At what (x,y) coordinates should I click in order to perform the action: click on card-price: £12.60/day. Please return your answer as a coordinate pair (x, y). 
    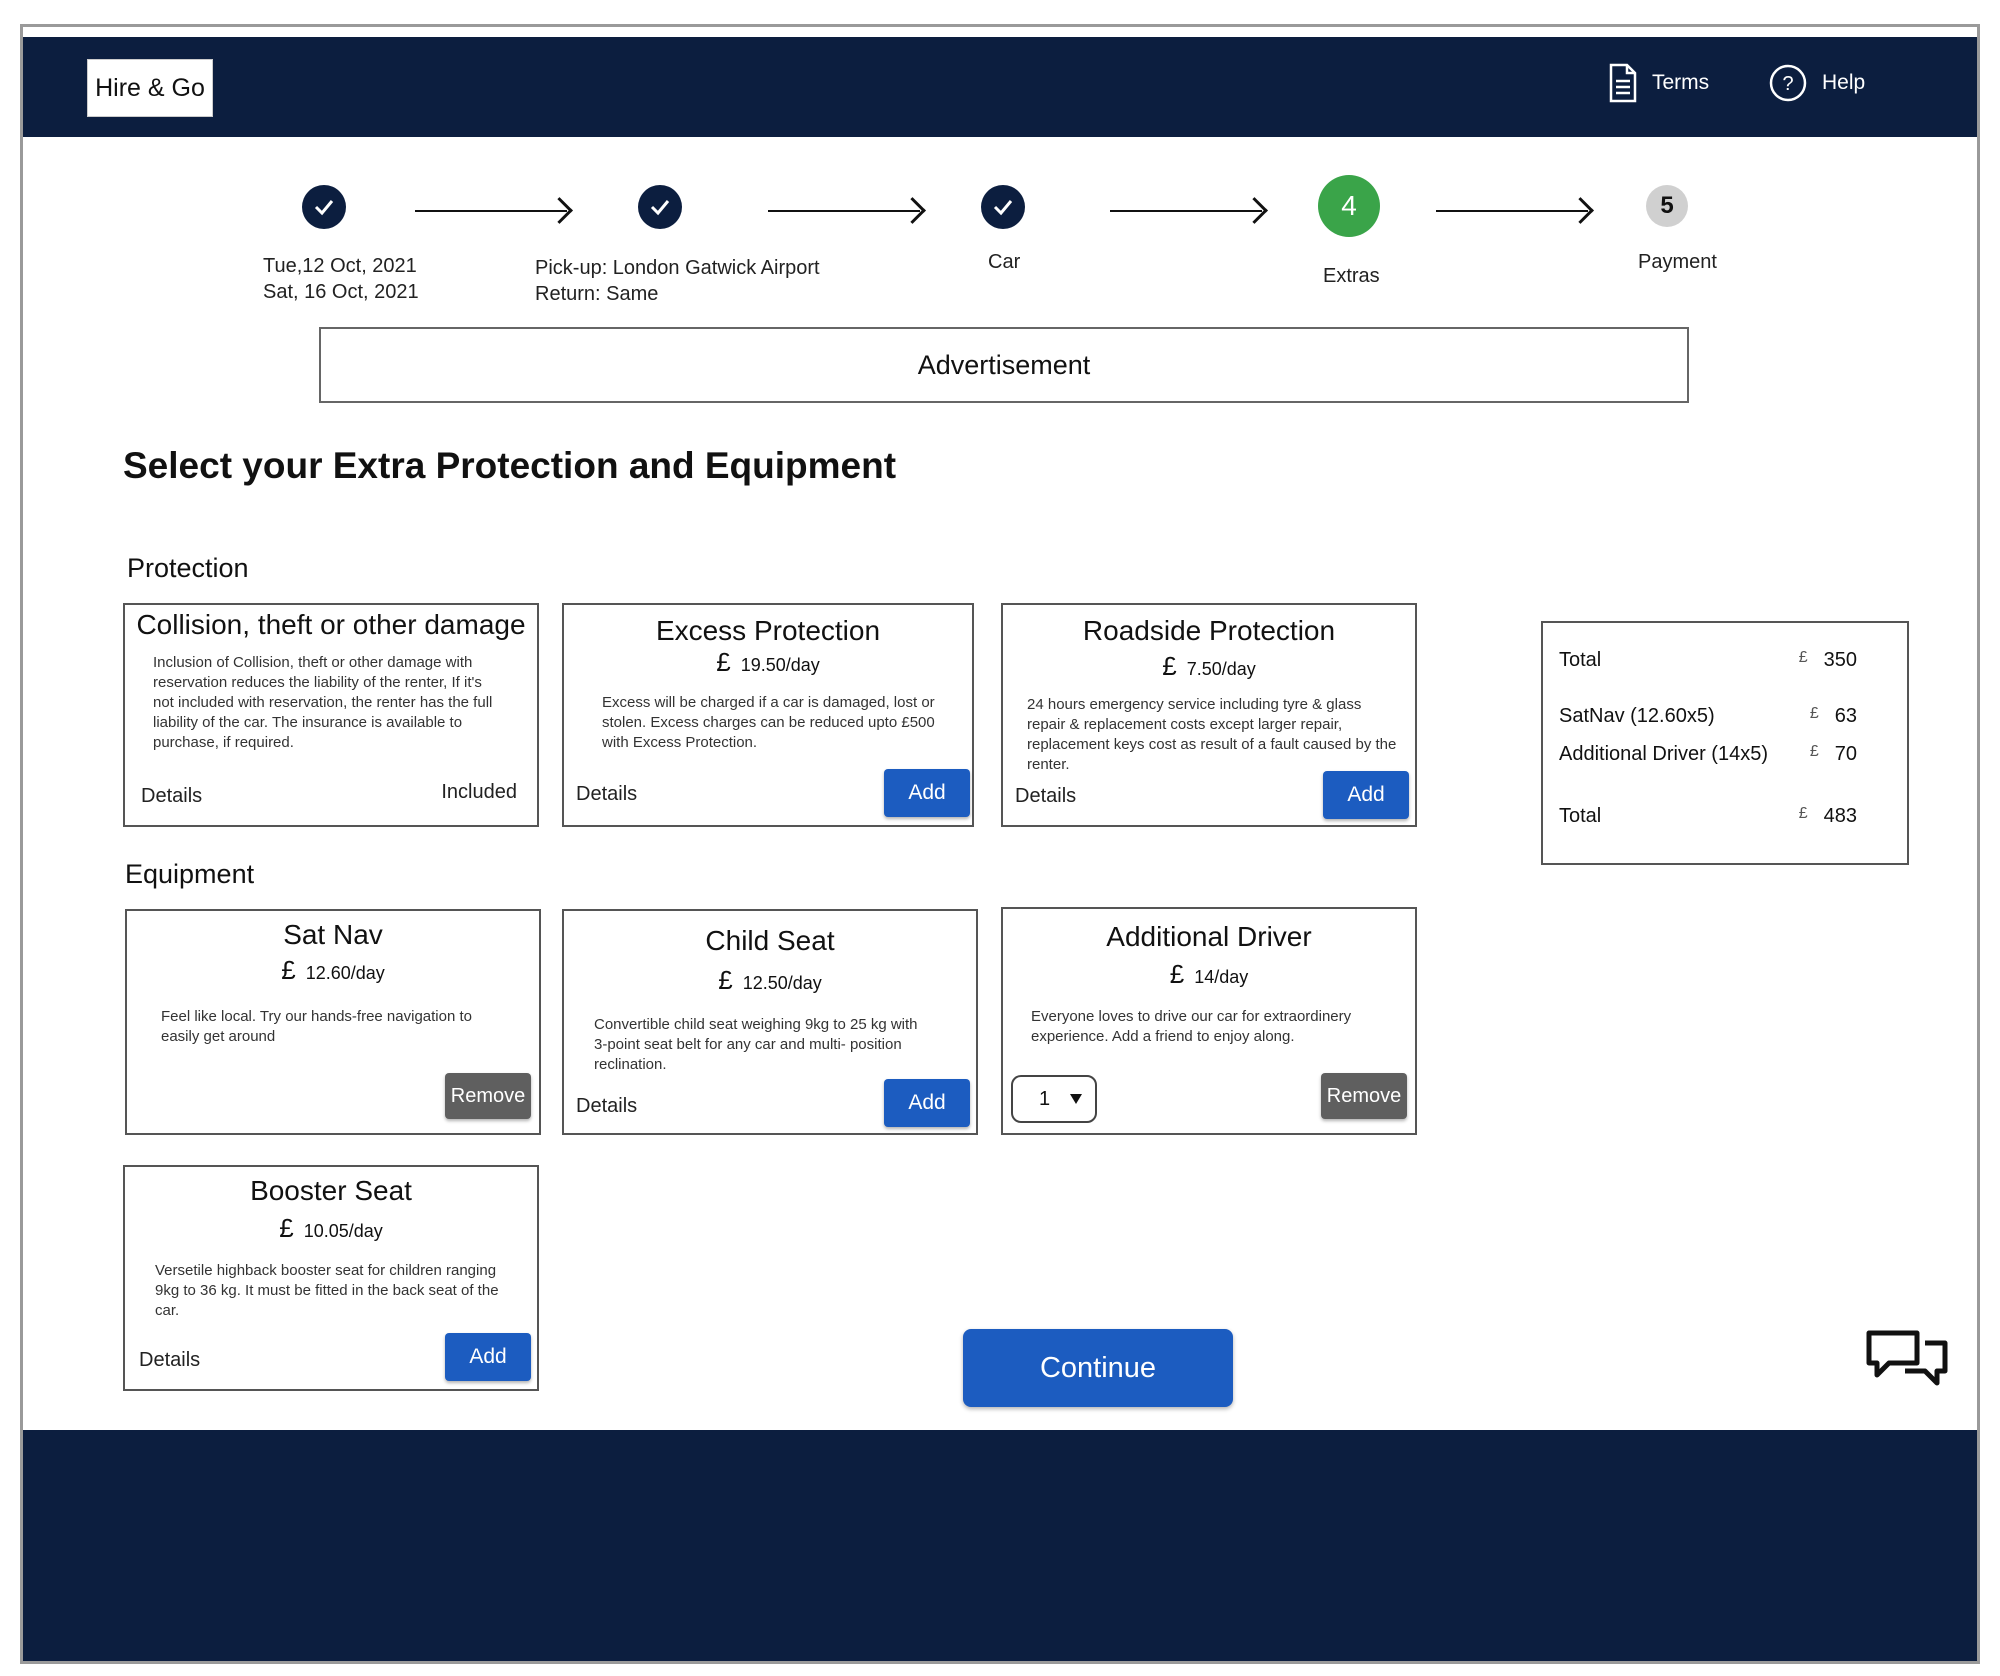
    Looking at the image, I should click on (333, 970).